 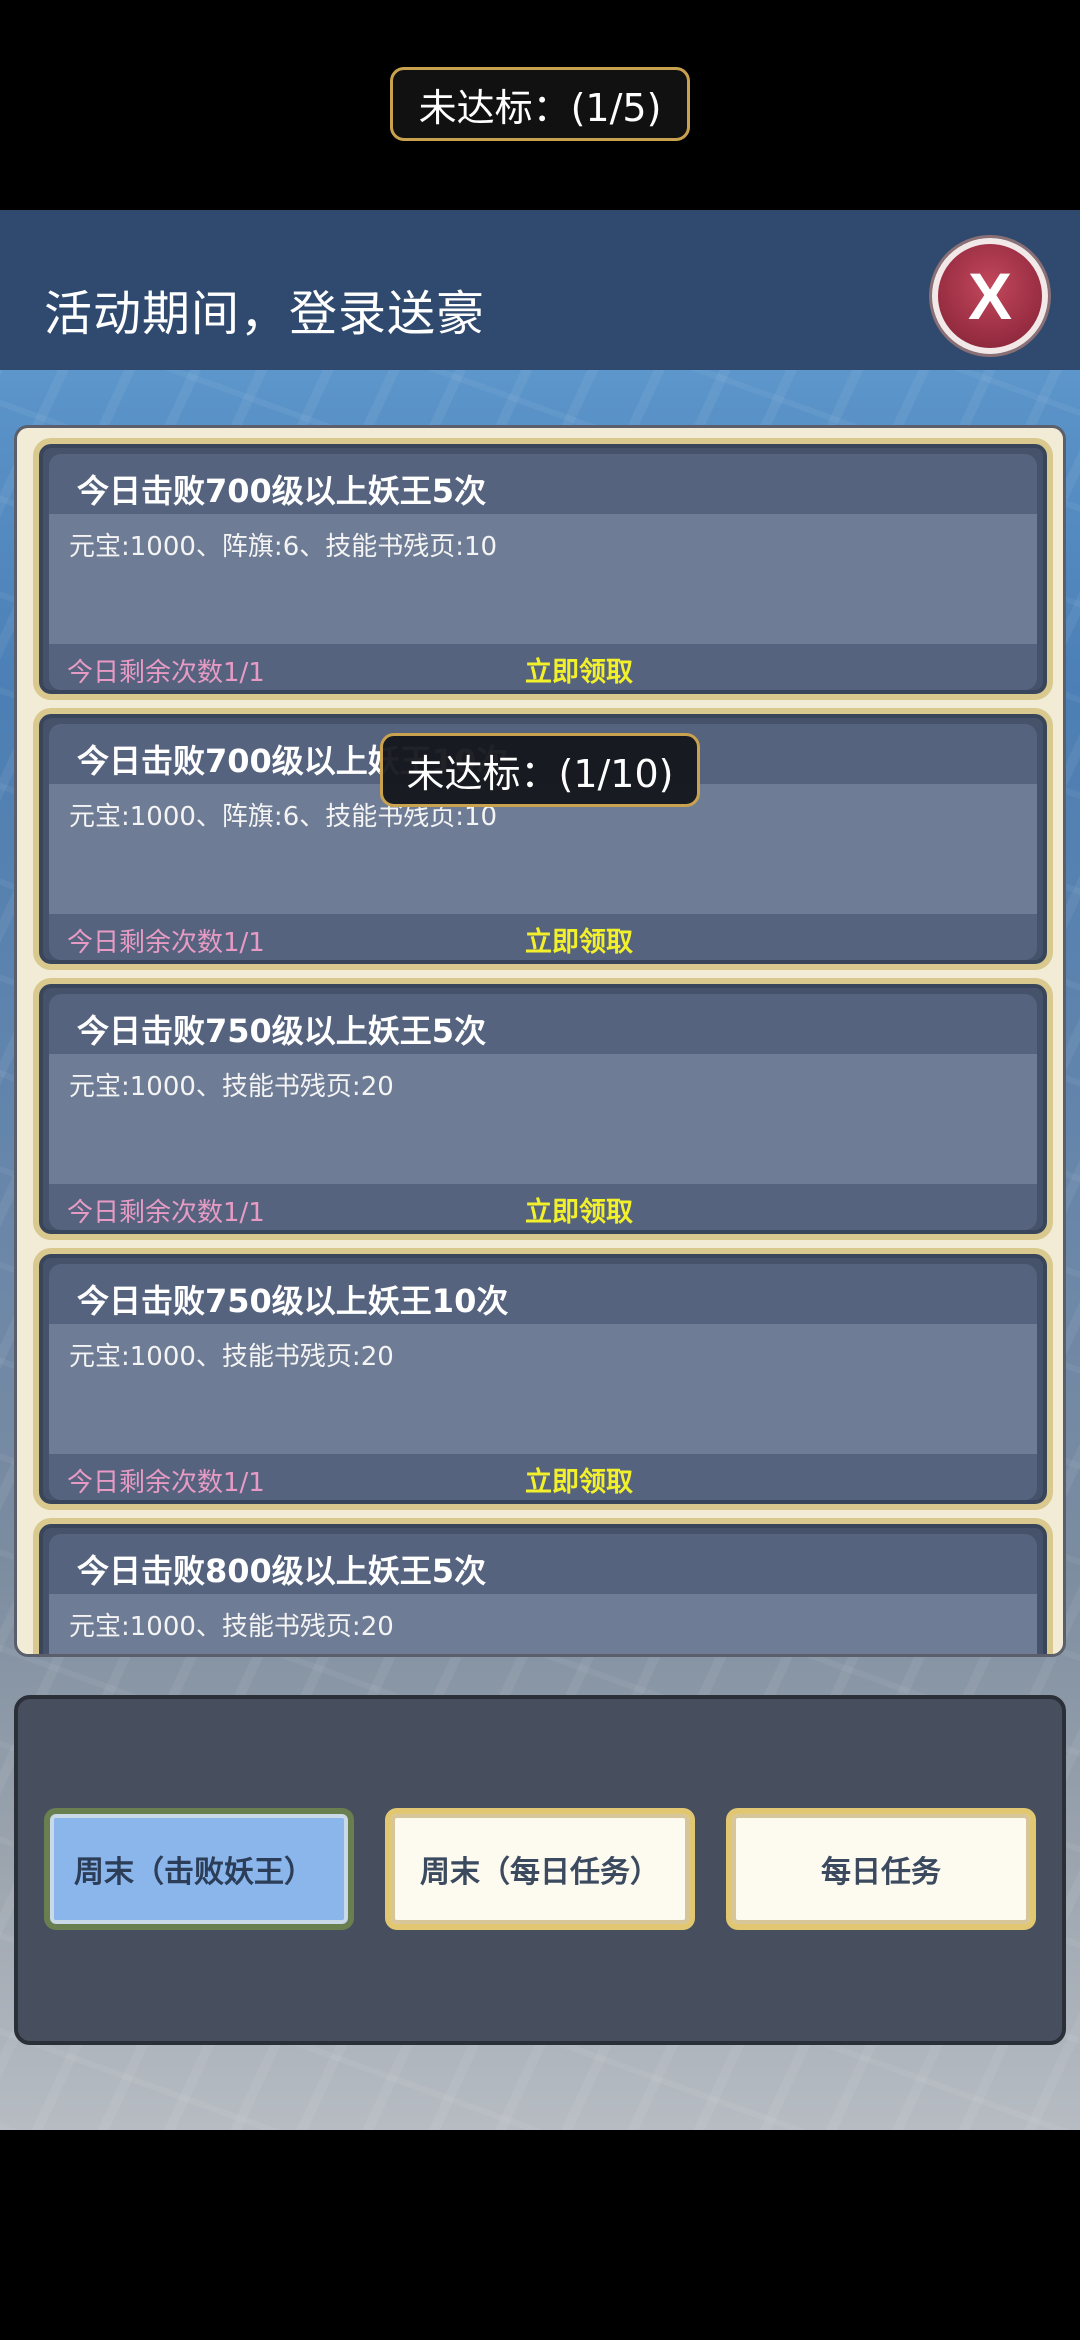 I want to click on close-button: X, so click(x=990, y=296).